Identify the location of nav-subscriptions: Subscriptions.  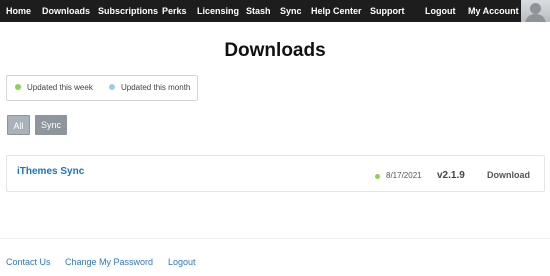
(128, 11).